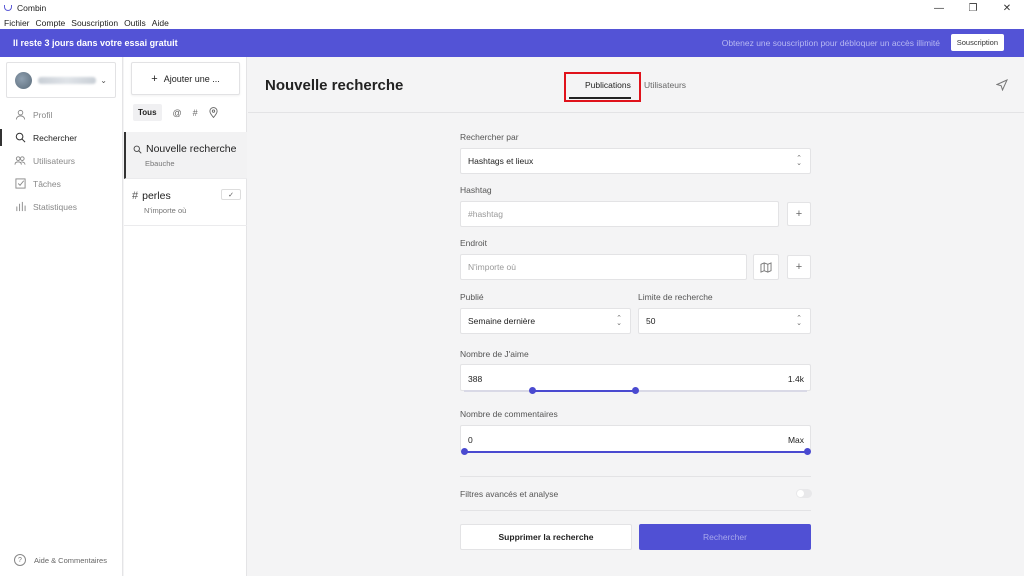 The image size is (1024, 576). What do you see at coordinates (135, 23) in the screenshot?
I see `menu-outils: Outils` at bounding box center [135, 23].